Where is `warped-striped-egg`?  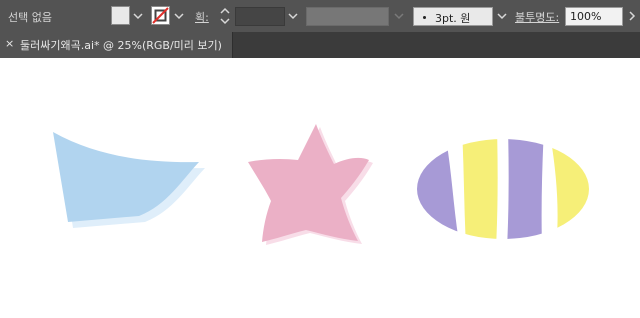
warped-striped-egg is located at coordinates (504, 188).